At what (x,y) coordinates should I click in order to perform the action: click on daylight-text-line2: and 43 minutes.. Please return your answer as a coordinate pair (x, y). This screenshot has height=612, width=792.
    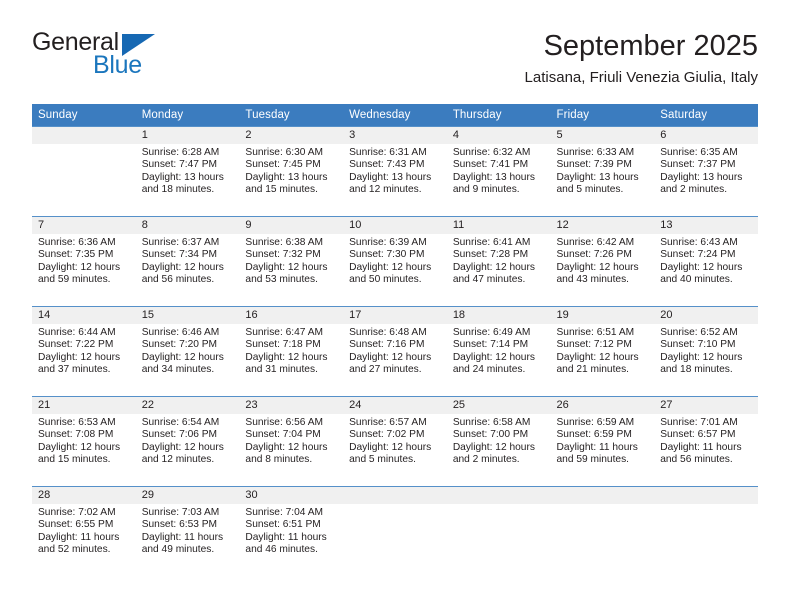
    Looking at the image, I should click on (593, 280).